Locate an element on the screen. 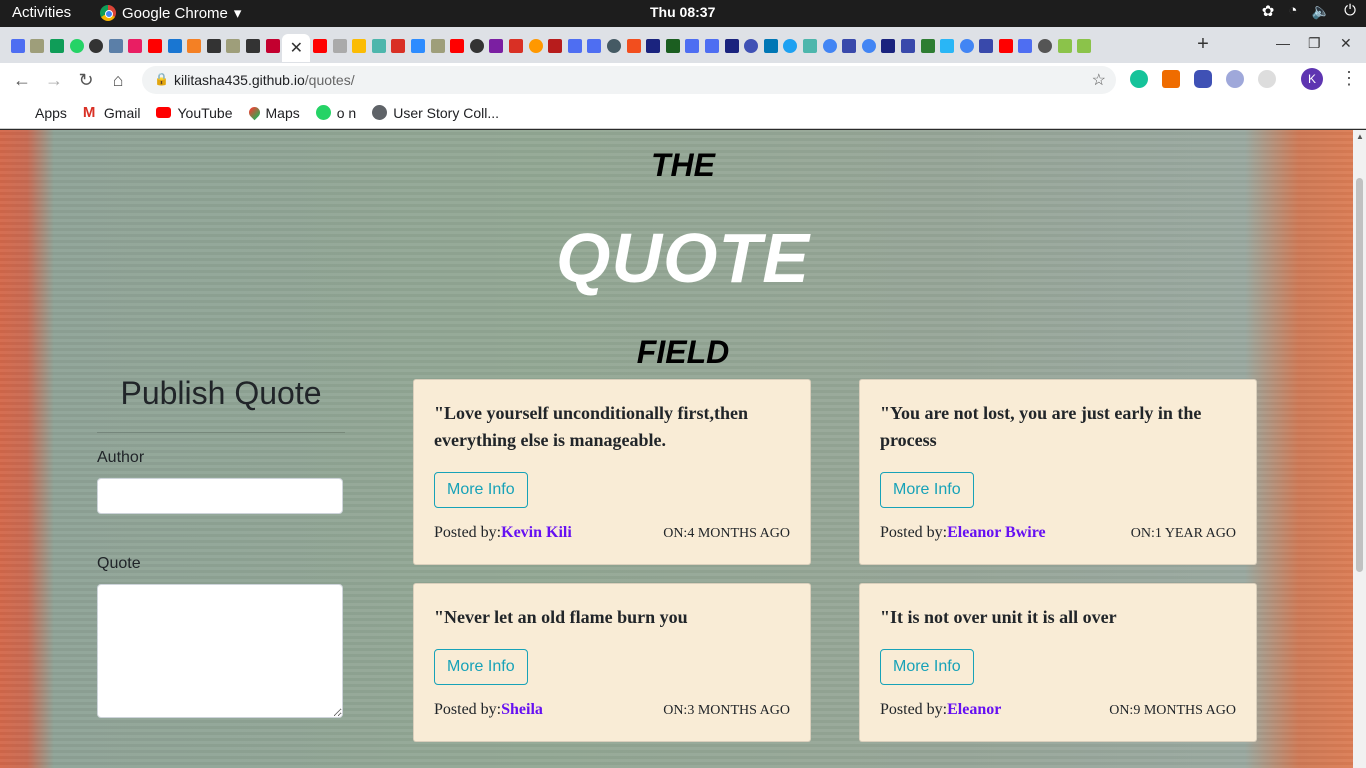 This screenshot has width=1366, height=768. bookmark-star-icon: ☆ is located at coordinates (1099, 80).